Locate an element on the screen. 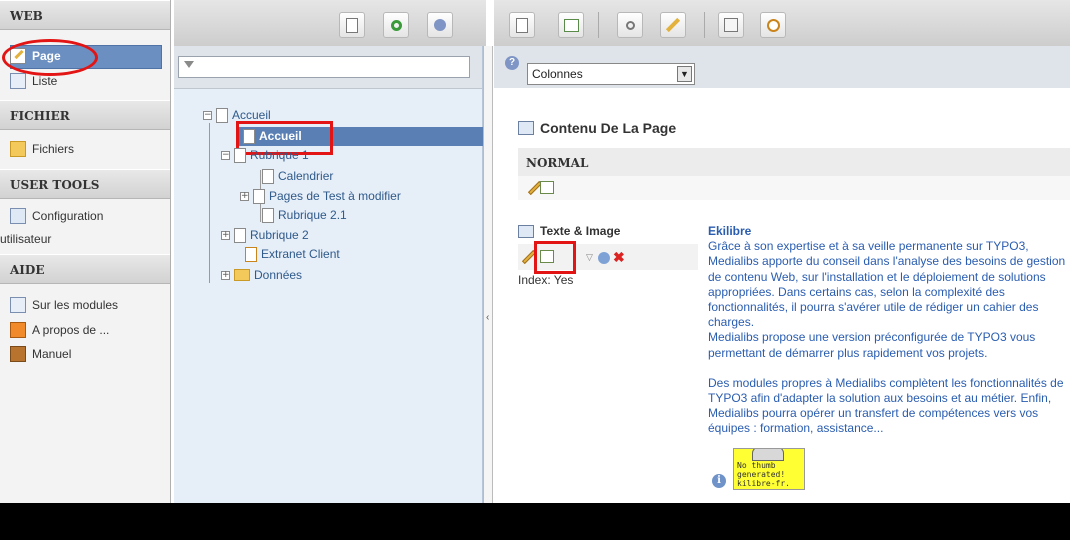  content-element-type: Texte & Image is located at coordinates (580, 231).